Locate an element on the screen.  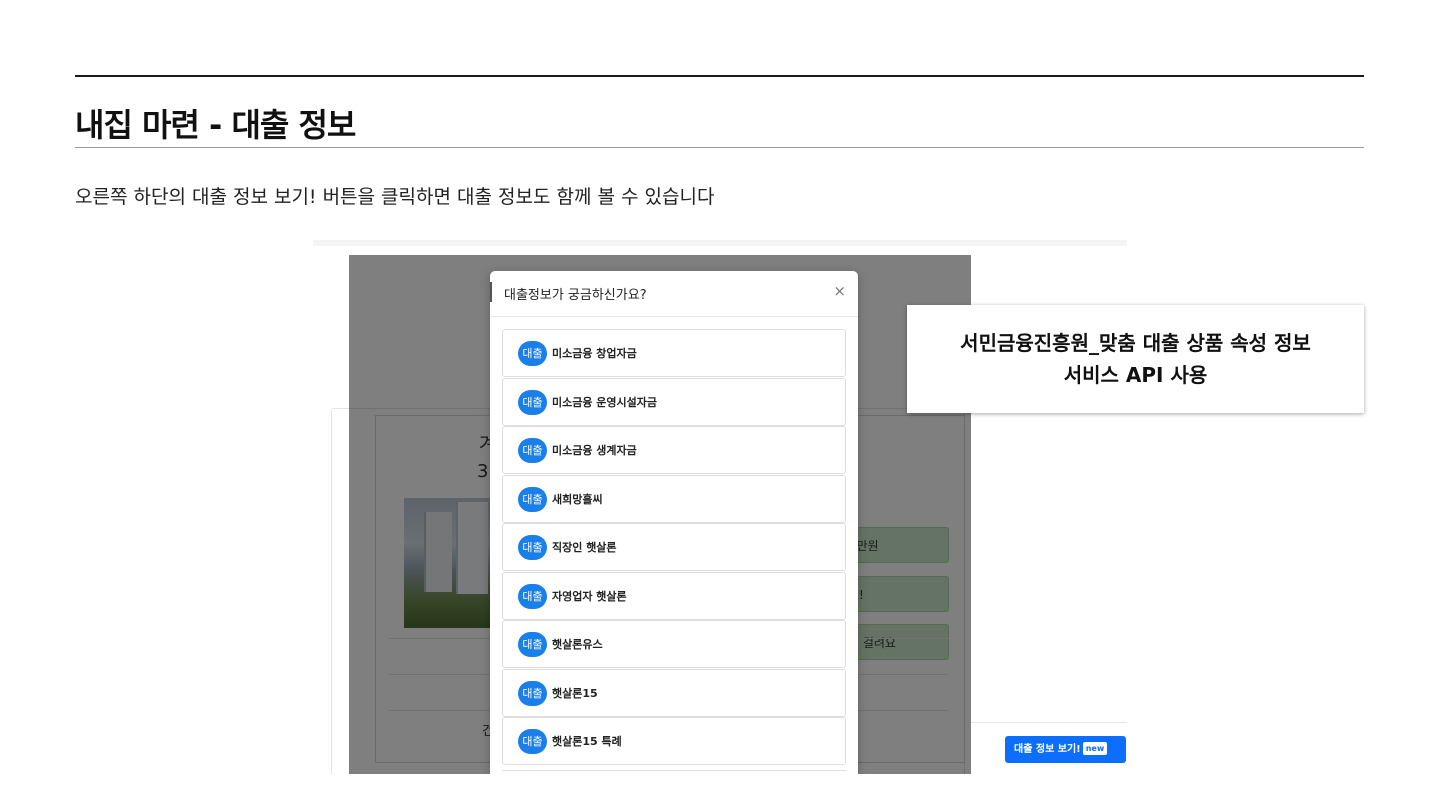
loan-name: 자영업자 햇살론 is located at coordinates (589, 596).